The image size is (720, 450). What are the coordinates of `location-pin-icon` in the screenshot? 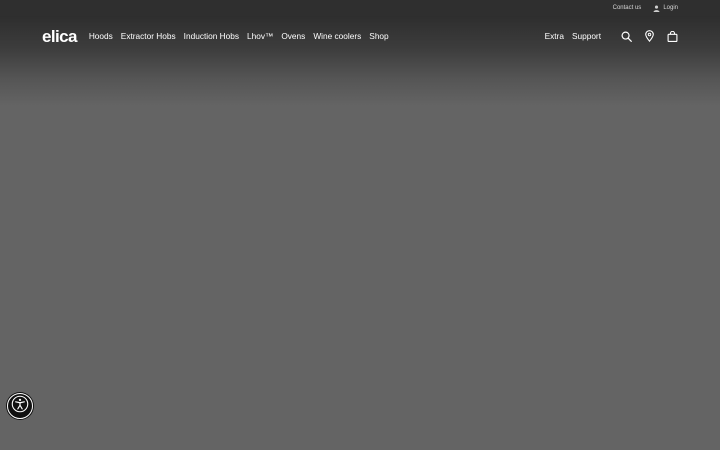 It's located at (649, 36).